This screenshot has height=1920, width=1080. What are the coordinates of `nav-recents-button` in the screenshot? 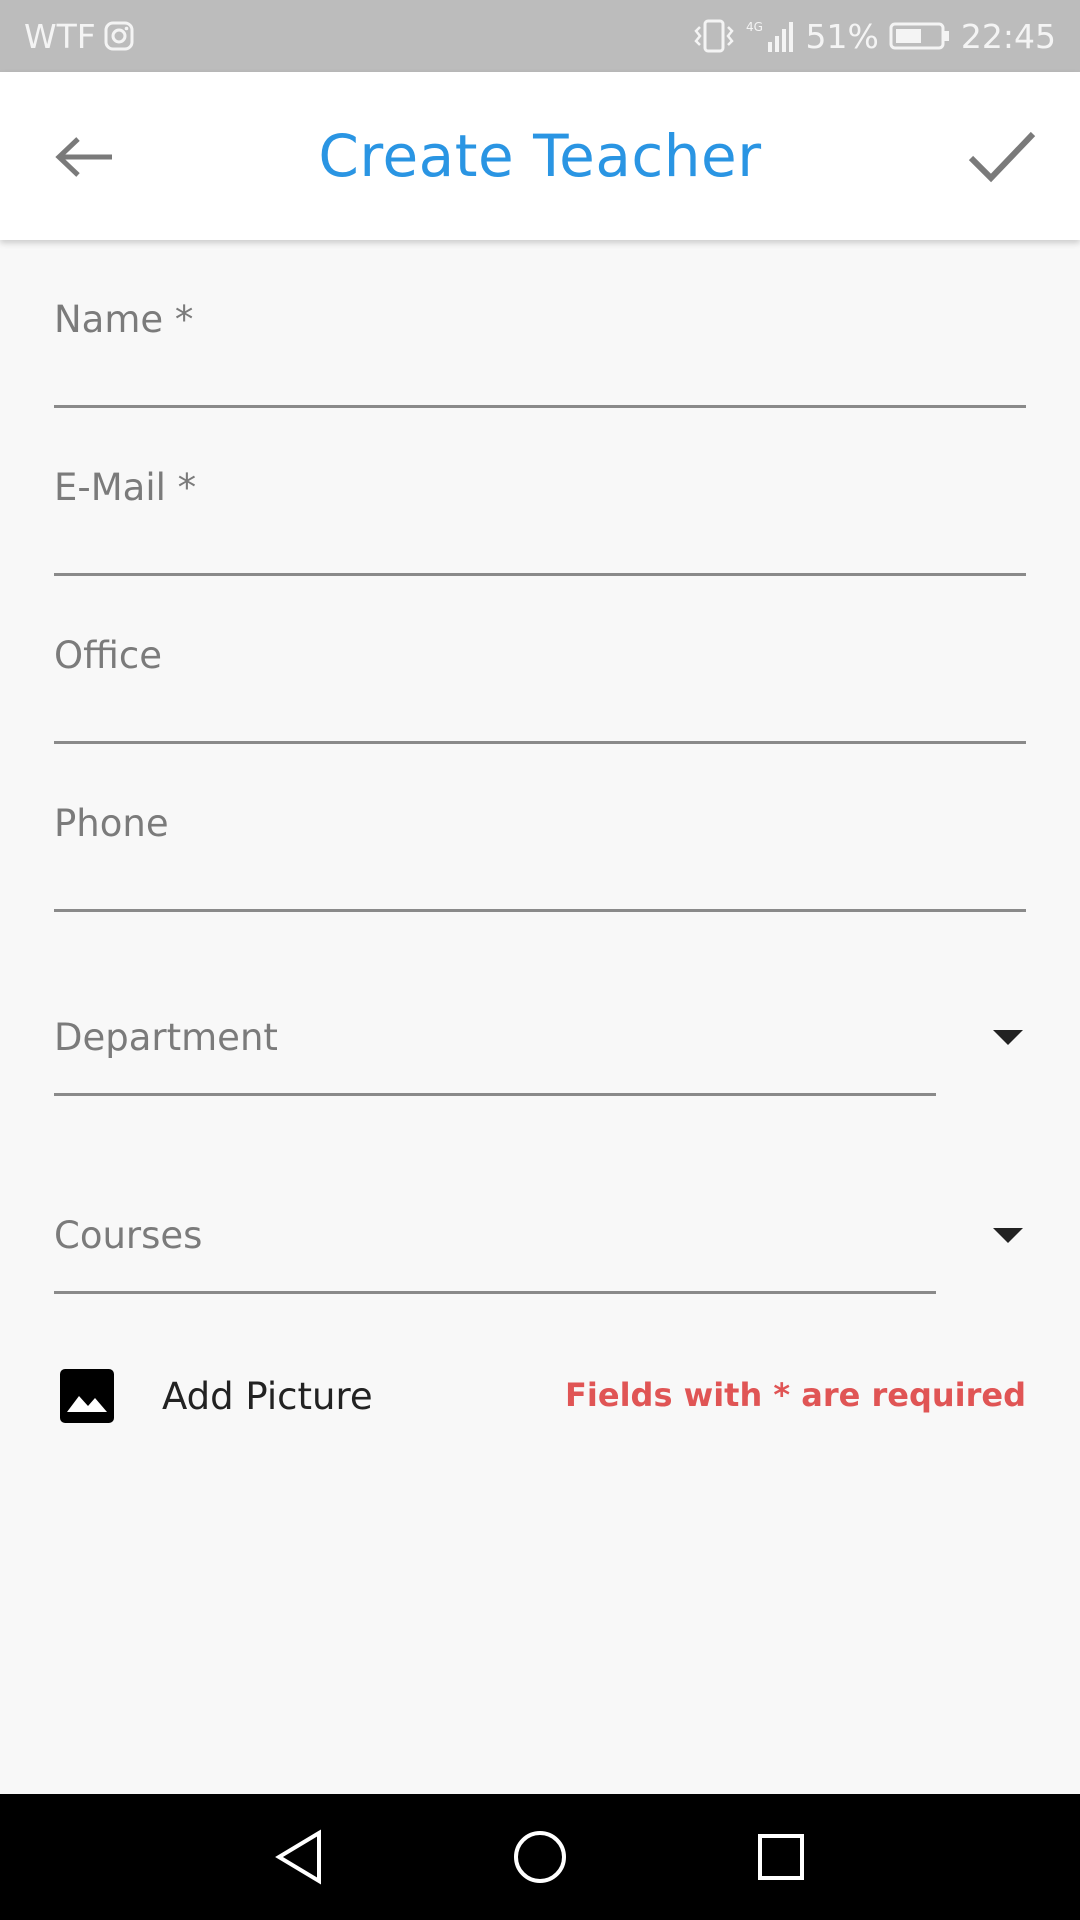 It's located at (781, 1857).